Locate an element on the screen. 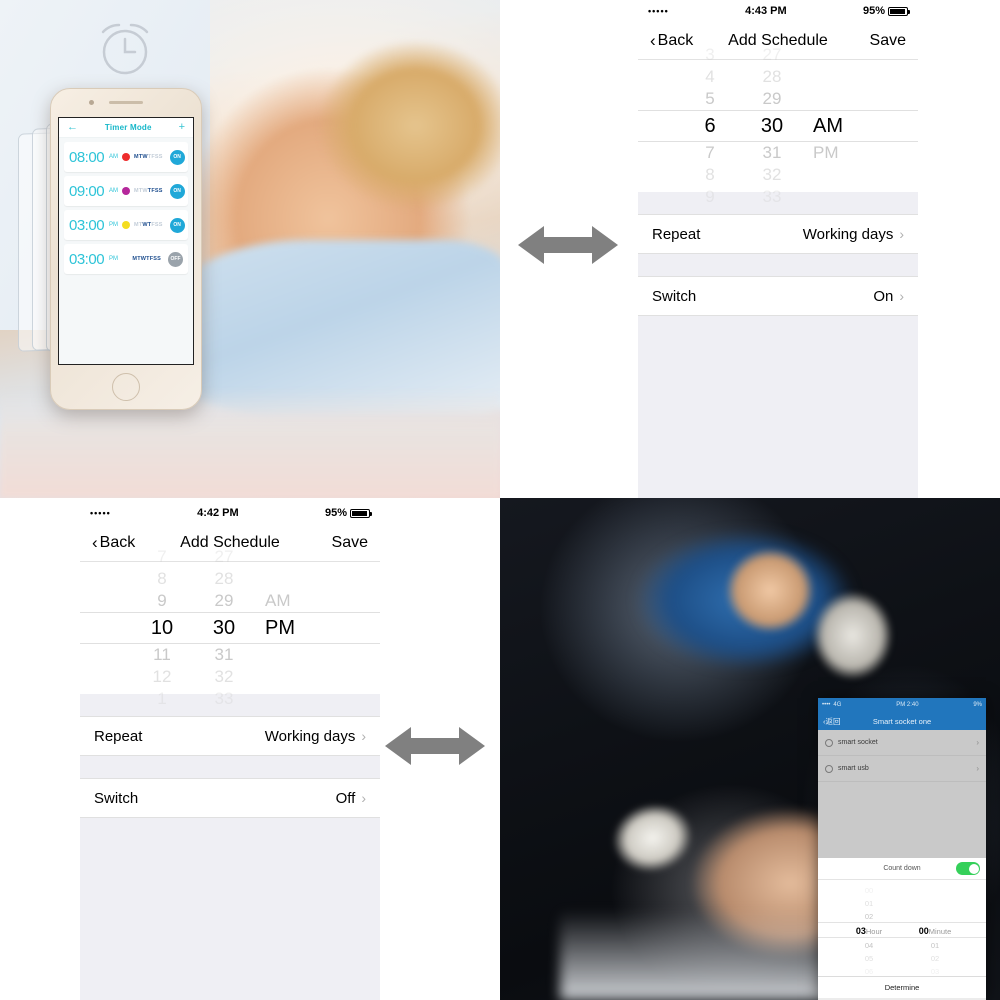 The image size is (1000, 1000). hour-option: 04 is located at coordinates (869, 945).